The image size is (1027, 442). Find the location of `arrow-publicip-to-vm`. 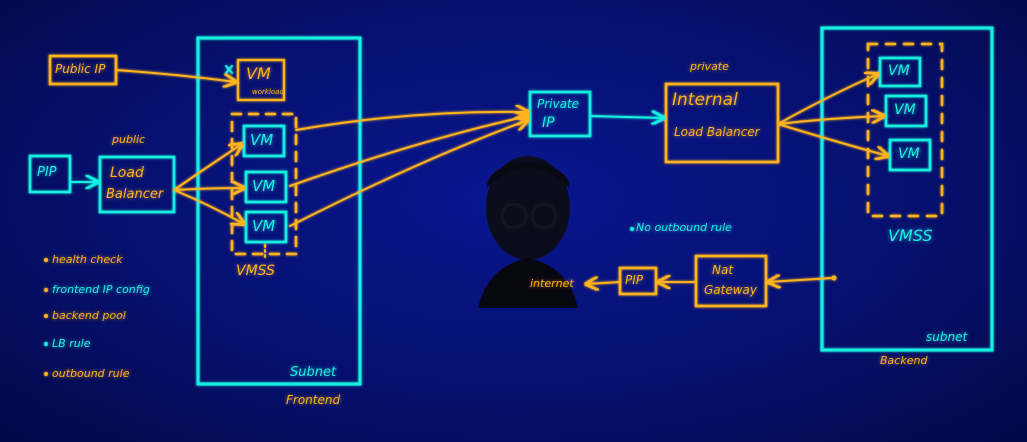

arrow-publicip-to-vm is located at coordinates (175, 75).